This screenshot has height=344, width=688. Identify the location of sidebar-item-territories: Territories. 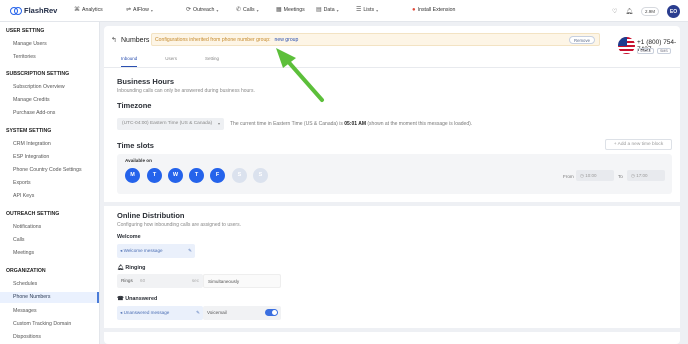
(24, 57).